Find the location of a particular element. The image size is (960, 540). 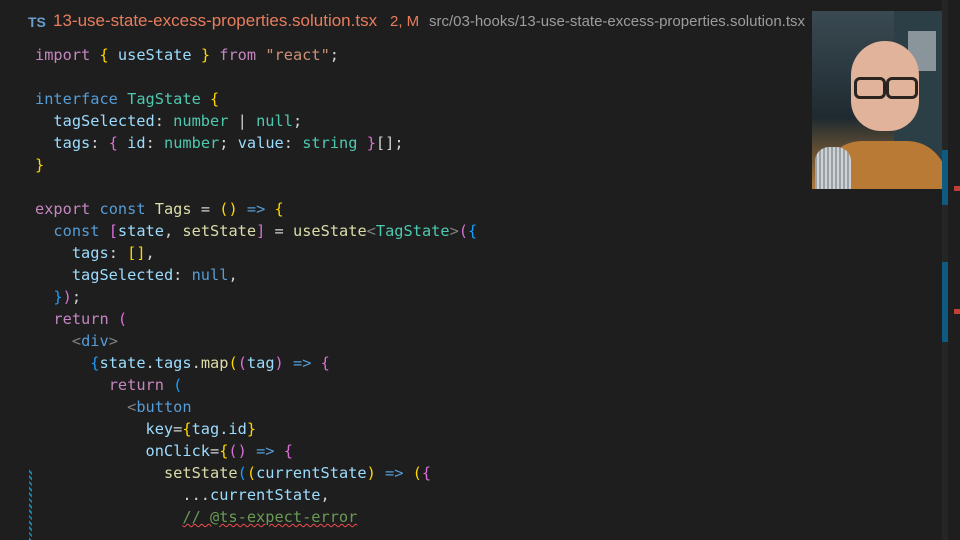

typescript-file-icon: TS is located at coordinates (37, 22).